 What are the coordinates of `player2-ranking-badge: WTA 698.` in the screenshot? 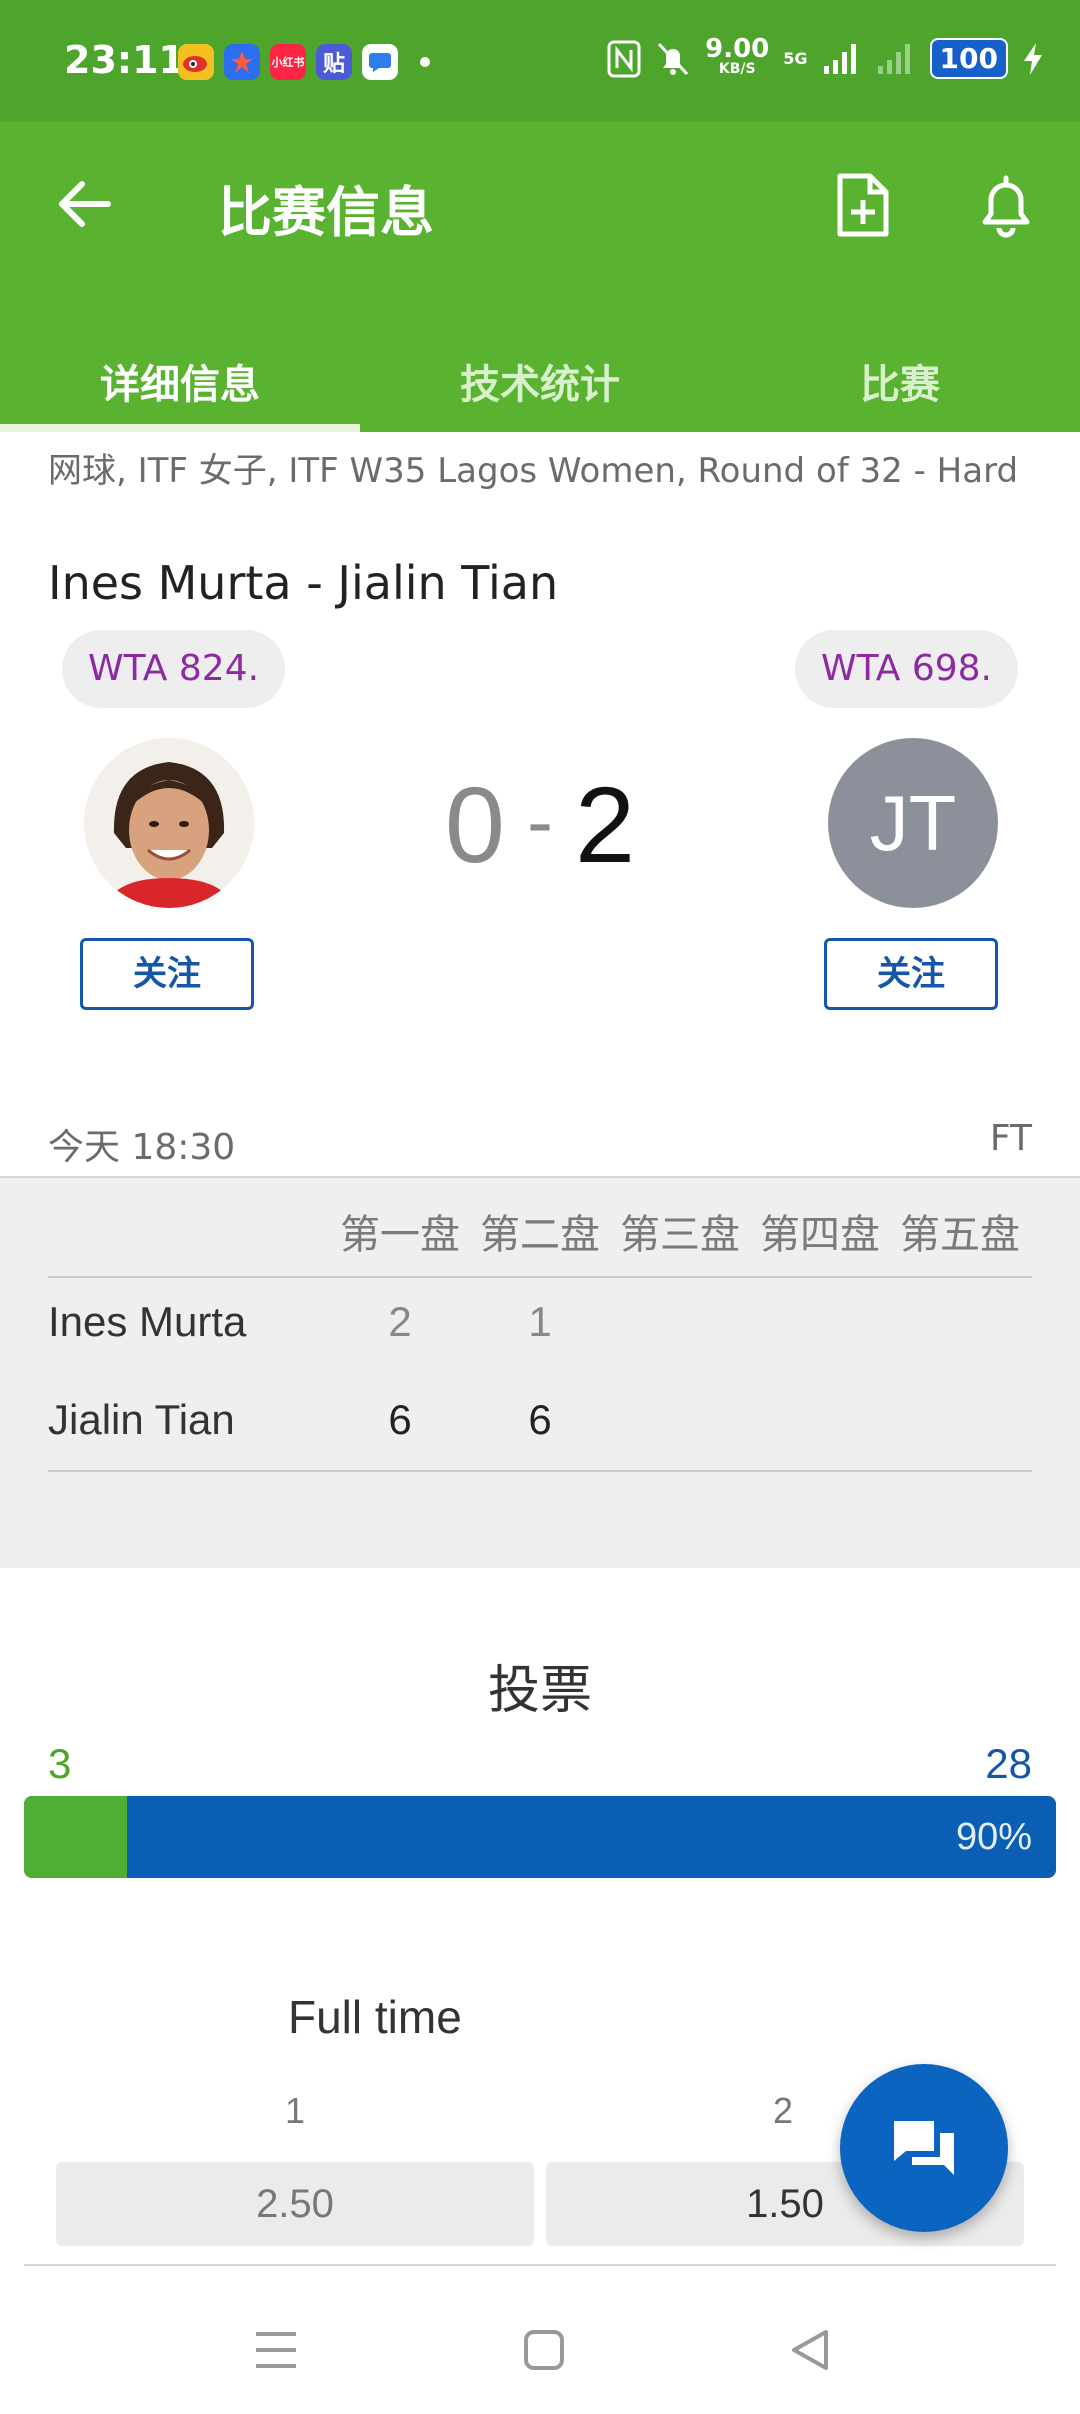 It's located at (906, 669).